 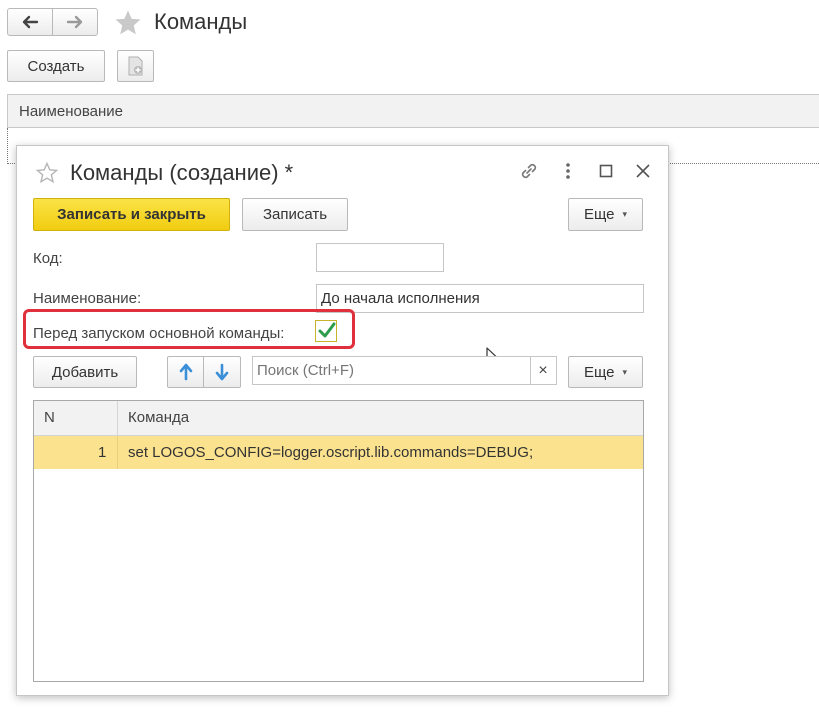 What do you see at coordinates (480, 298) in the screenshot?
I see `name-field` at bounding box center [480, 298].